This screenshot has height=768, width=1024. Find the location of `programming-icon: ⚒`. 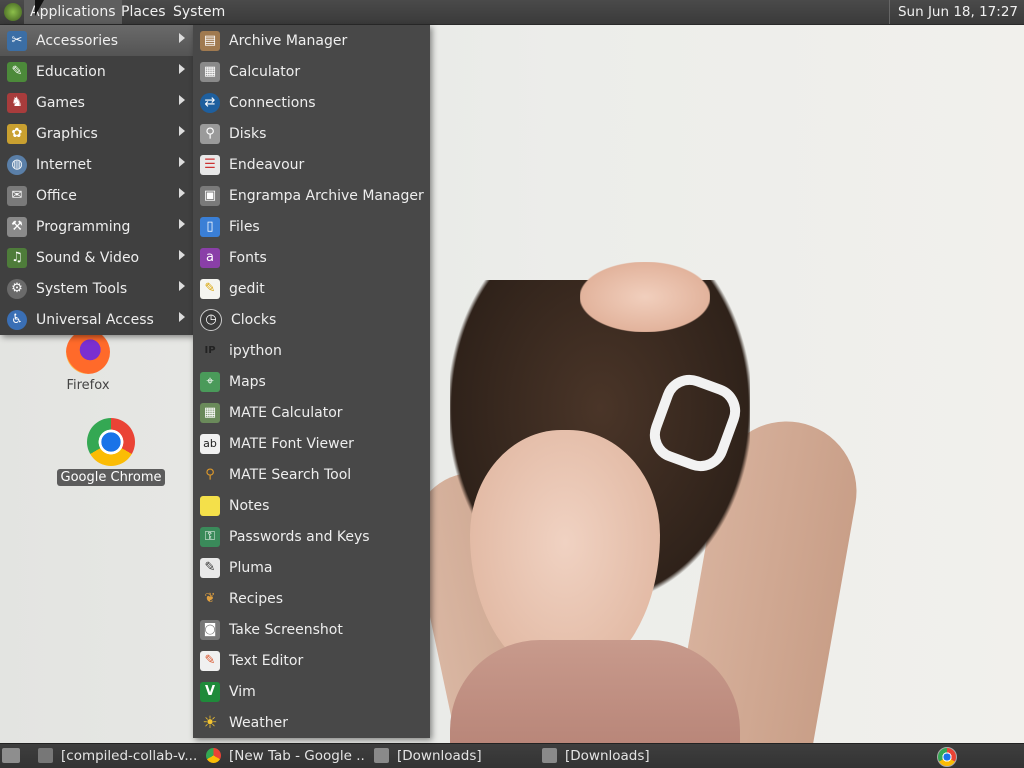

programming-icon: ⚒ is located at coordinates (17, 226).